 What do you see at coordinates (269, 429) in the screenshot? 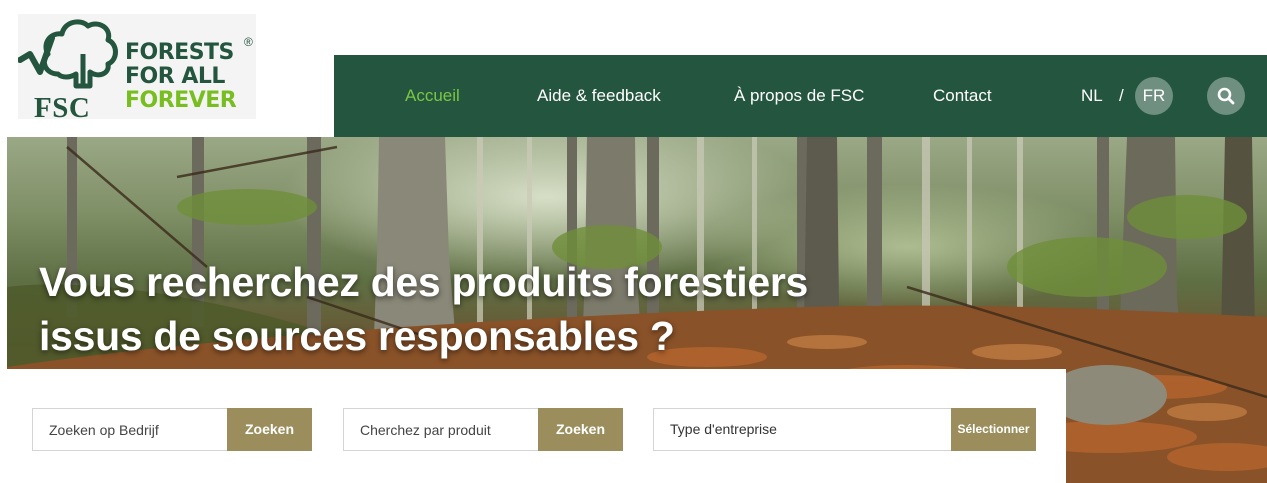
I see `company-search-button: Zoeken` at bounding box center [269, 429].